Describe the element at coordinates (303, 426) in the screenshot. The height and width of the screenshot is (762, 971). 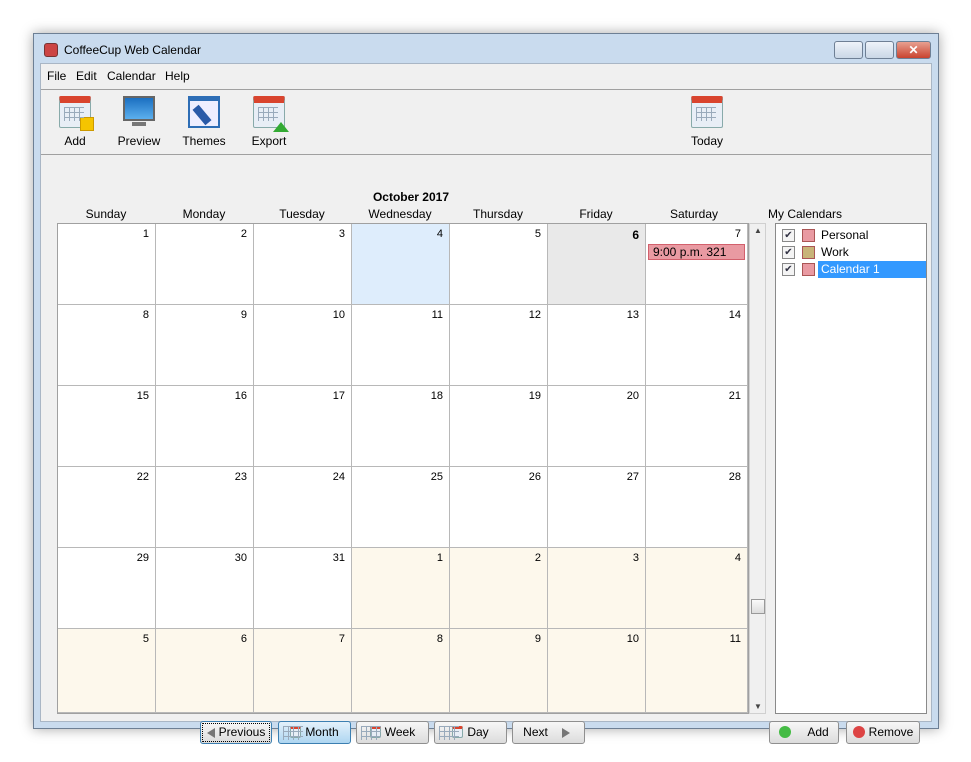
I see `day-cell: 17` at that location.